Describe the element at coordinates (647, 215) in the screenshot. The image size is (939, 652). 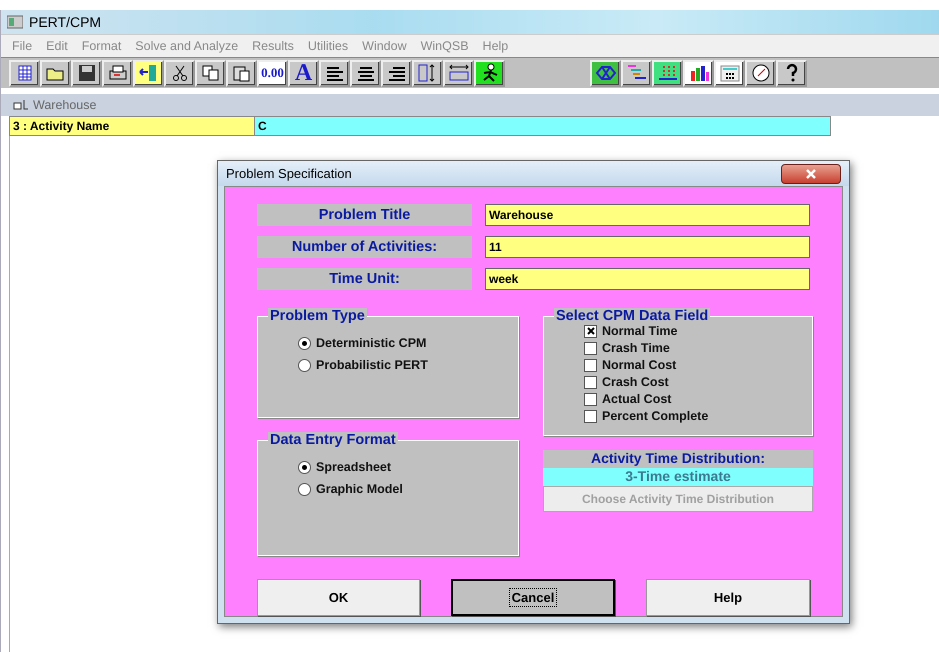
I see `input-field: Warehouse` at that location.